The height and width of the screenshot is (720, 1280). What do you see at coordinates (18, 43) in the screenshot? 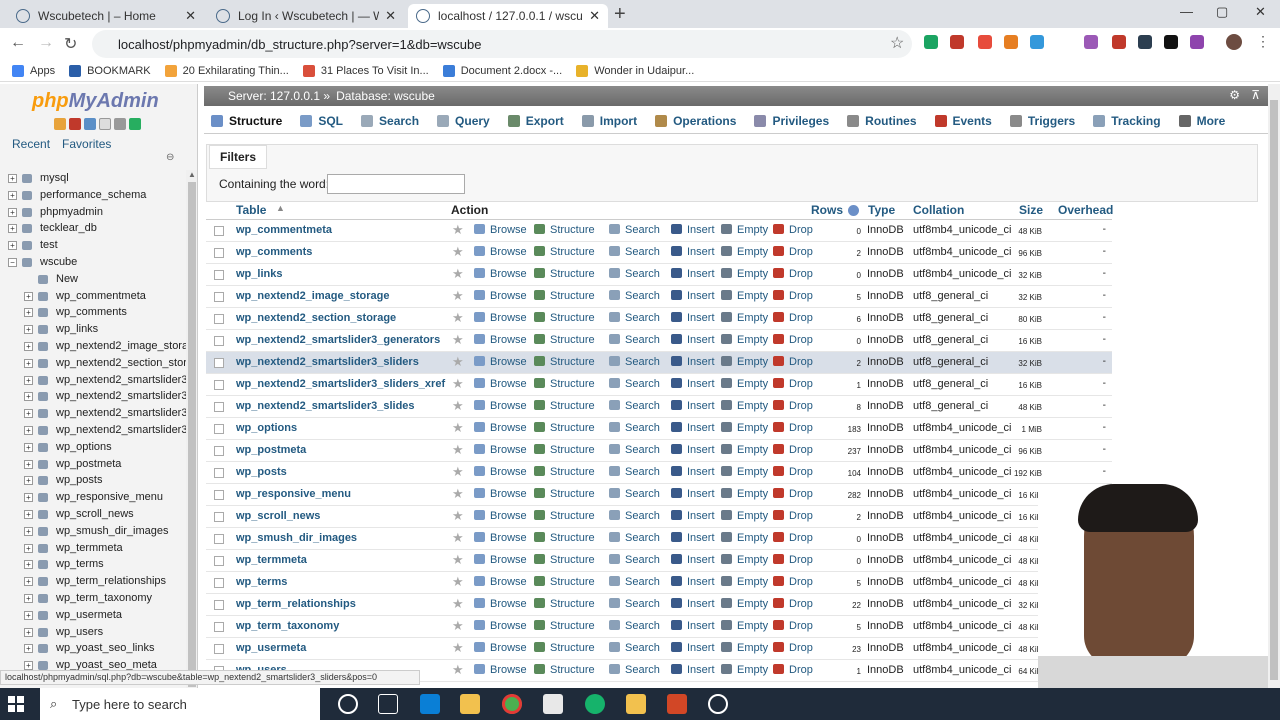
I see `back-icon: ←` at bounding box center [18, 43].